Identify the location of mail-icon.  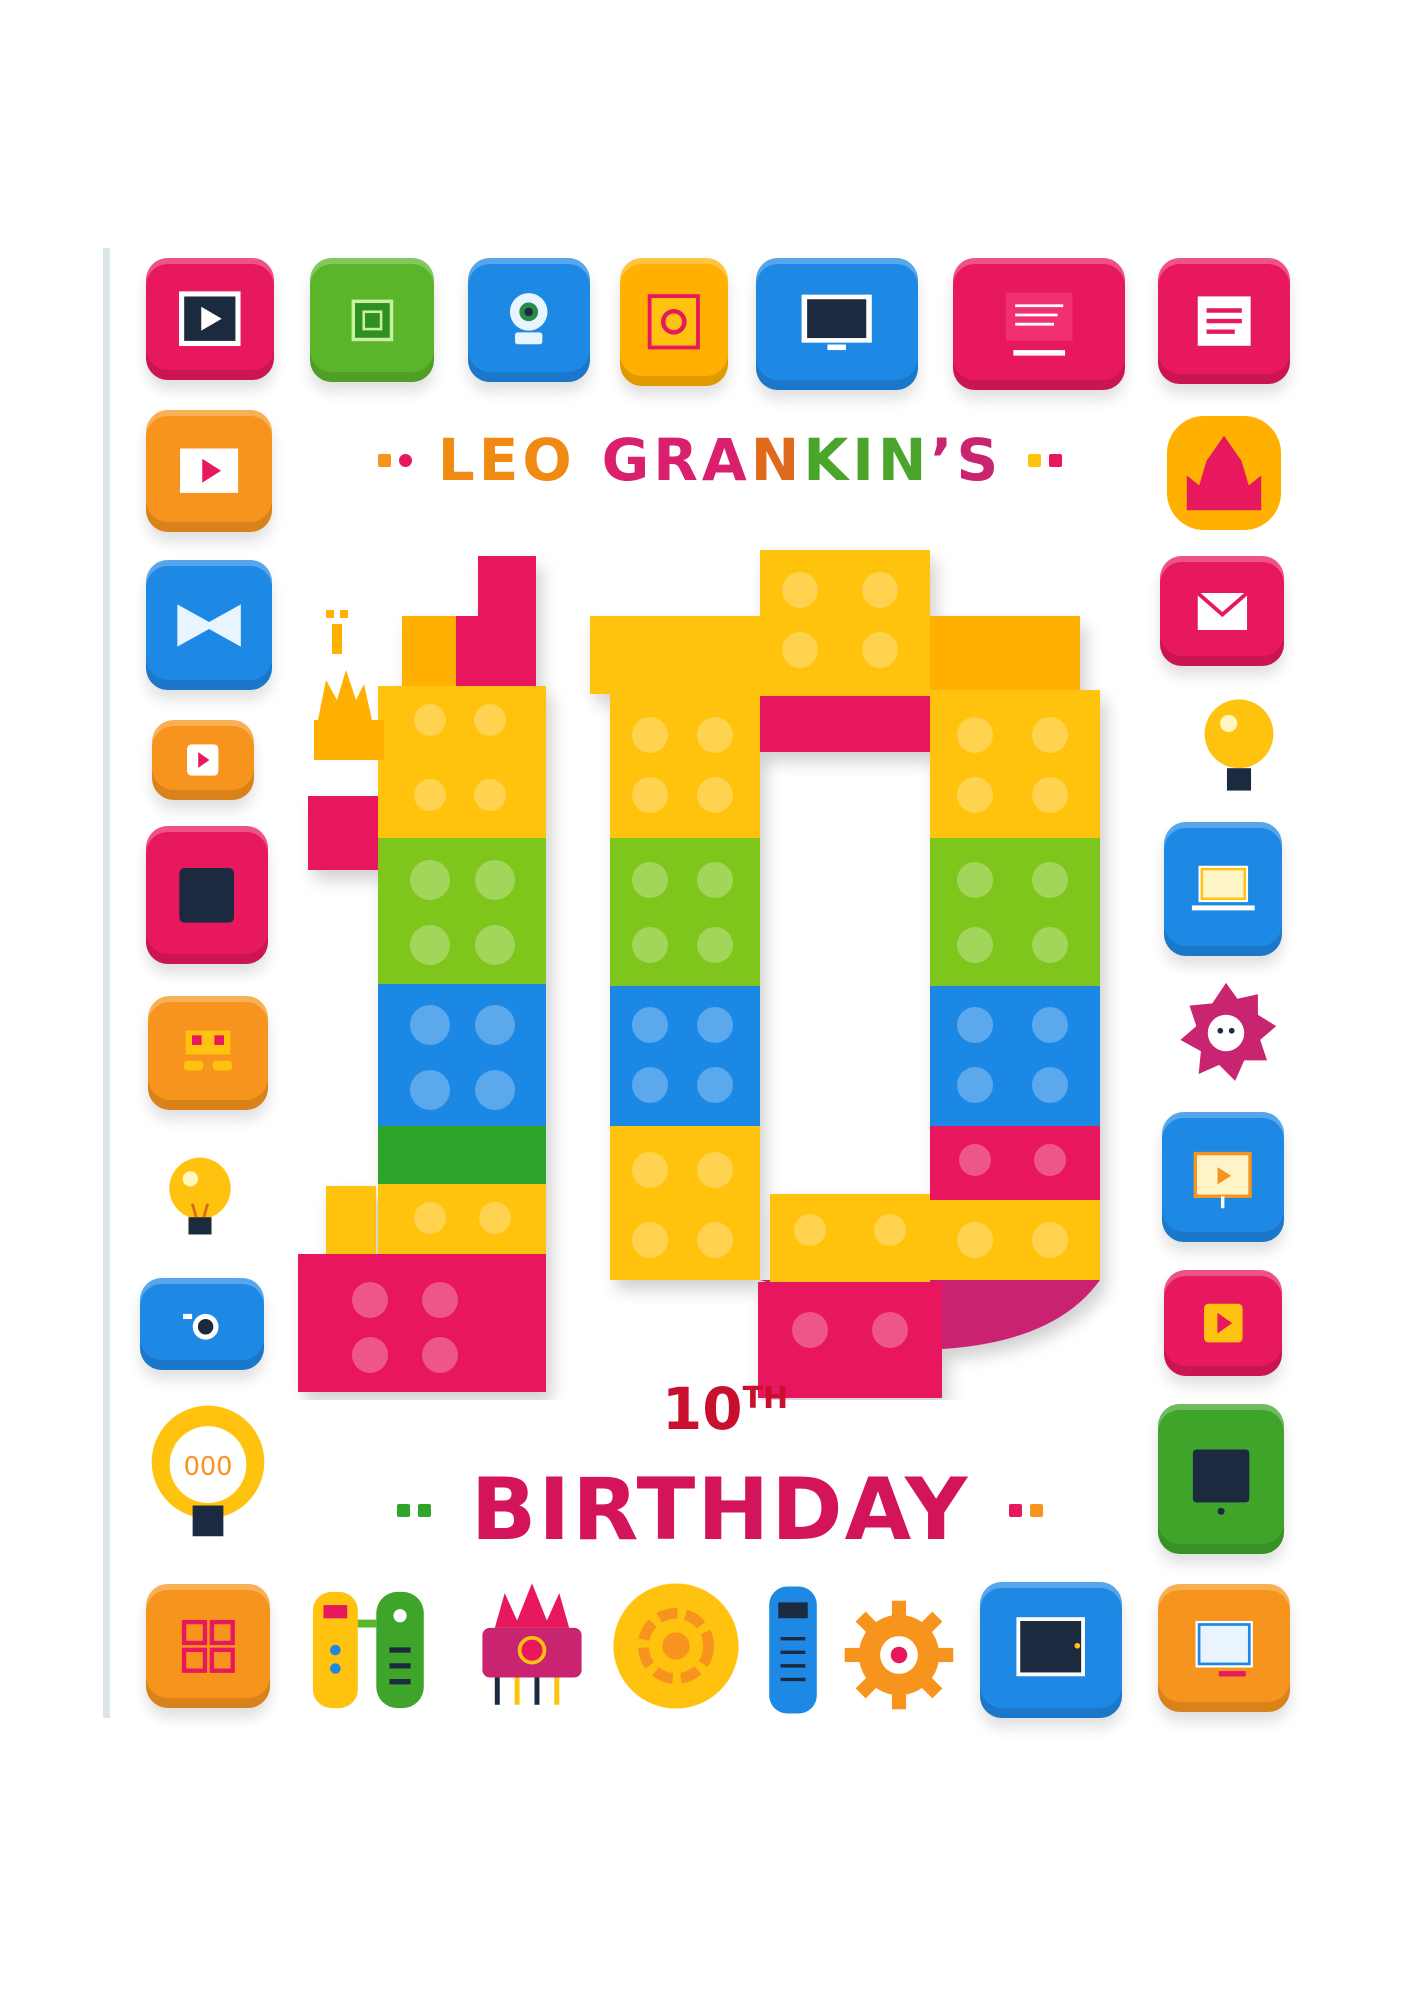
(1222, 611).